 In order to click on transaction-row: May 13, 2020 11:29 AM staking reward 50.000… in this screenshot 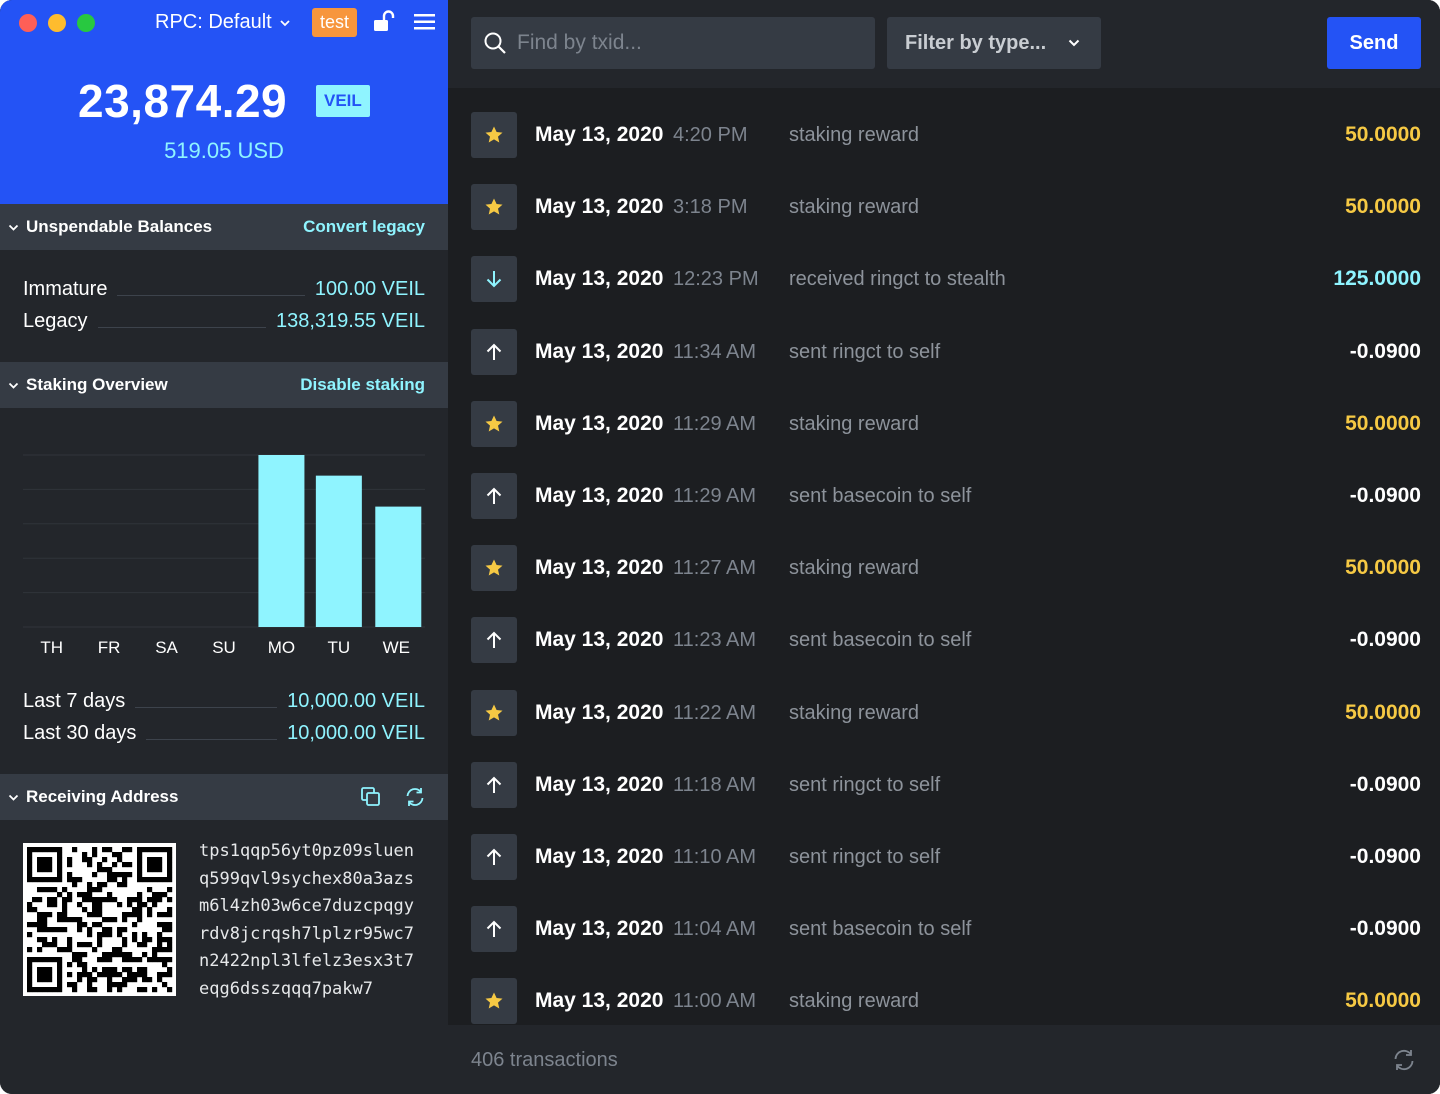, I will do `click(944, 425)`.